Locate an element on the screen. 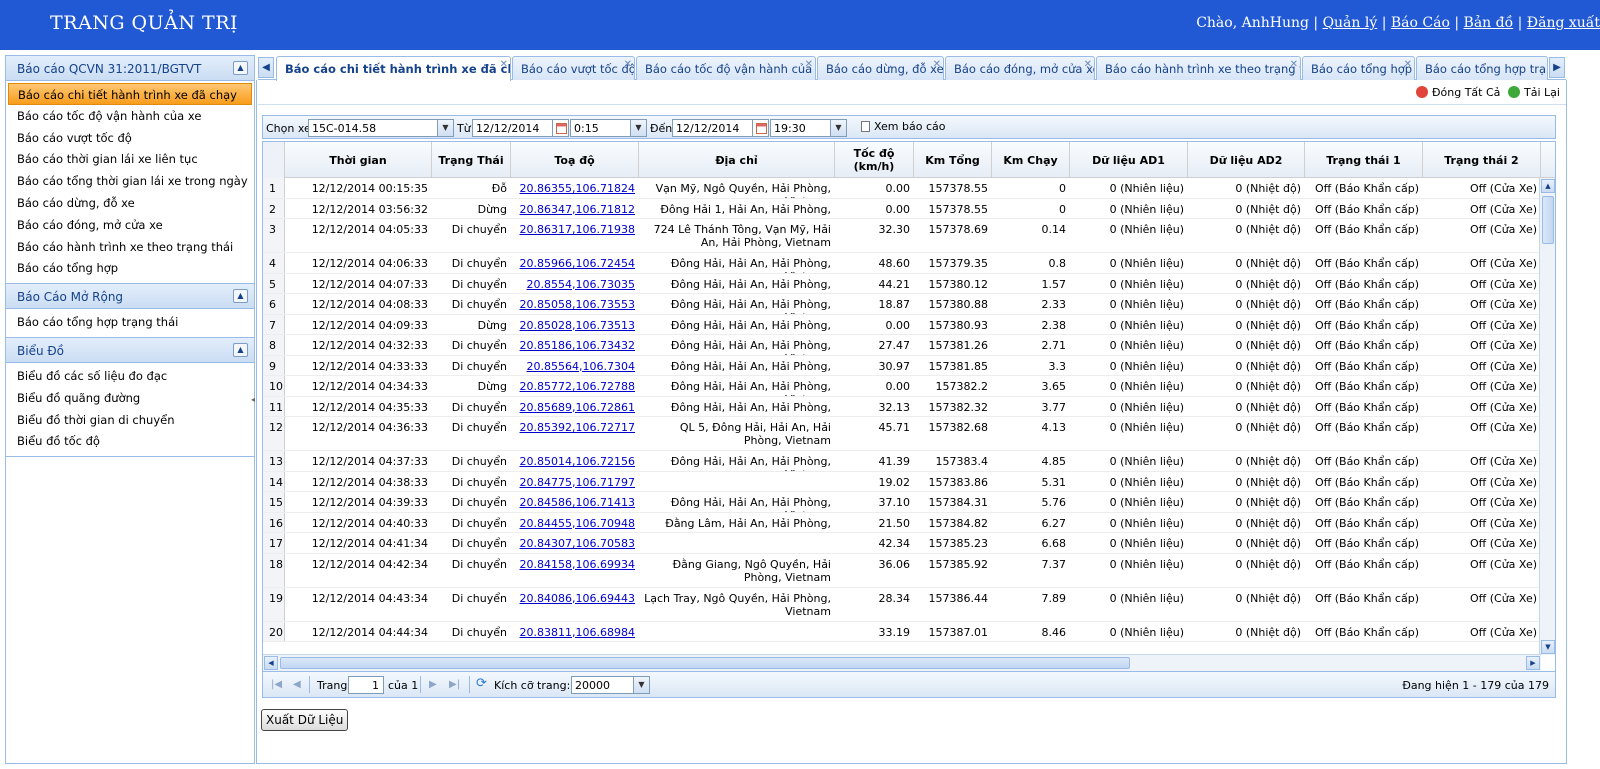 This screenshot has height=769, width=1600. last-page-icon: ▶| is located at coordinates (454, 684).